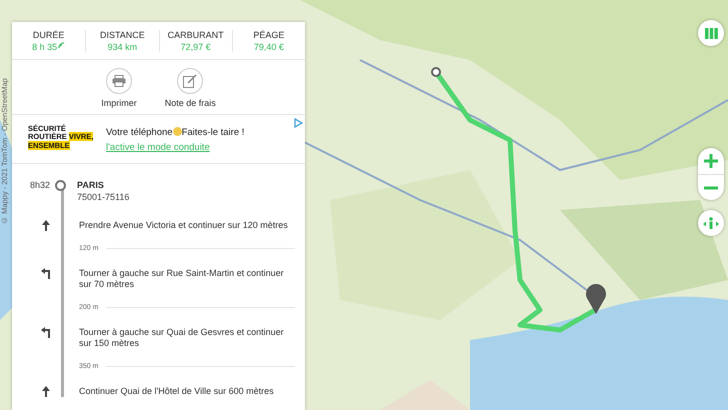 The width and height of the screenshot is (728, 410). What do you see at coordinates (711, 33) in the screenshot?
I see `columns-icon` at bounding box center [711, 33].